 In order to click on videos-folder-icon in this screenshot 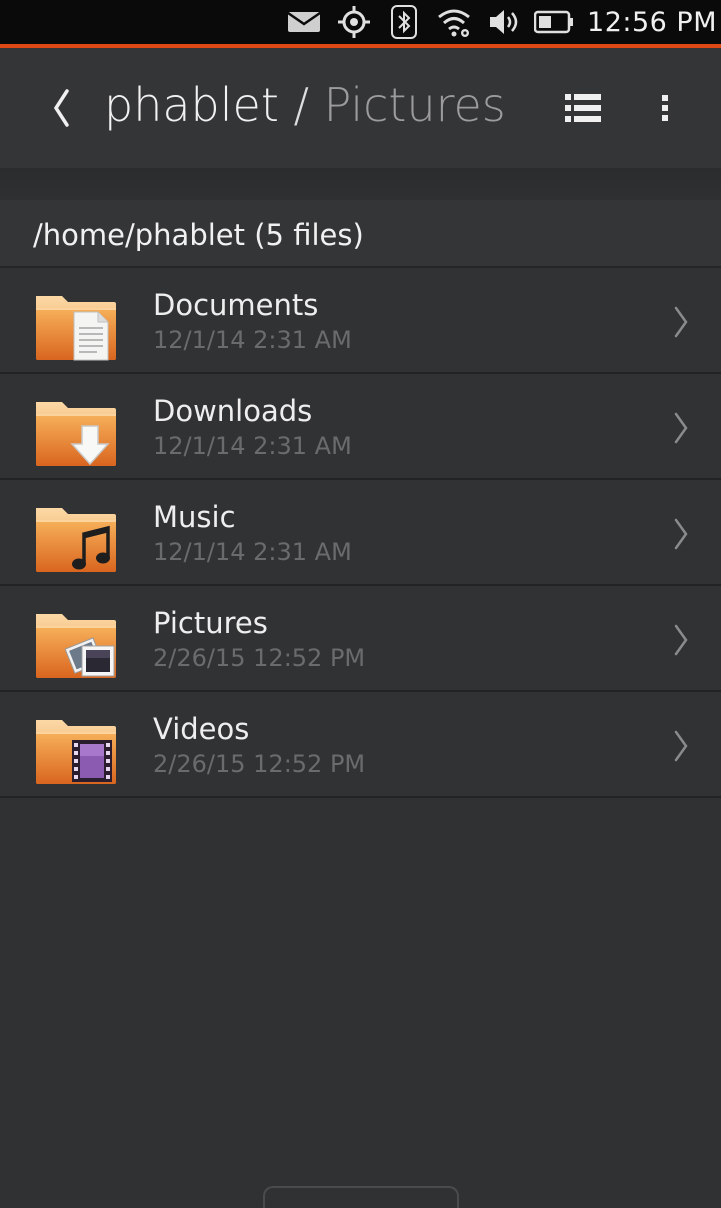, I will do `click(76, 750)`.